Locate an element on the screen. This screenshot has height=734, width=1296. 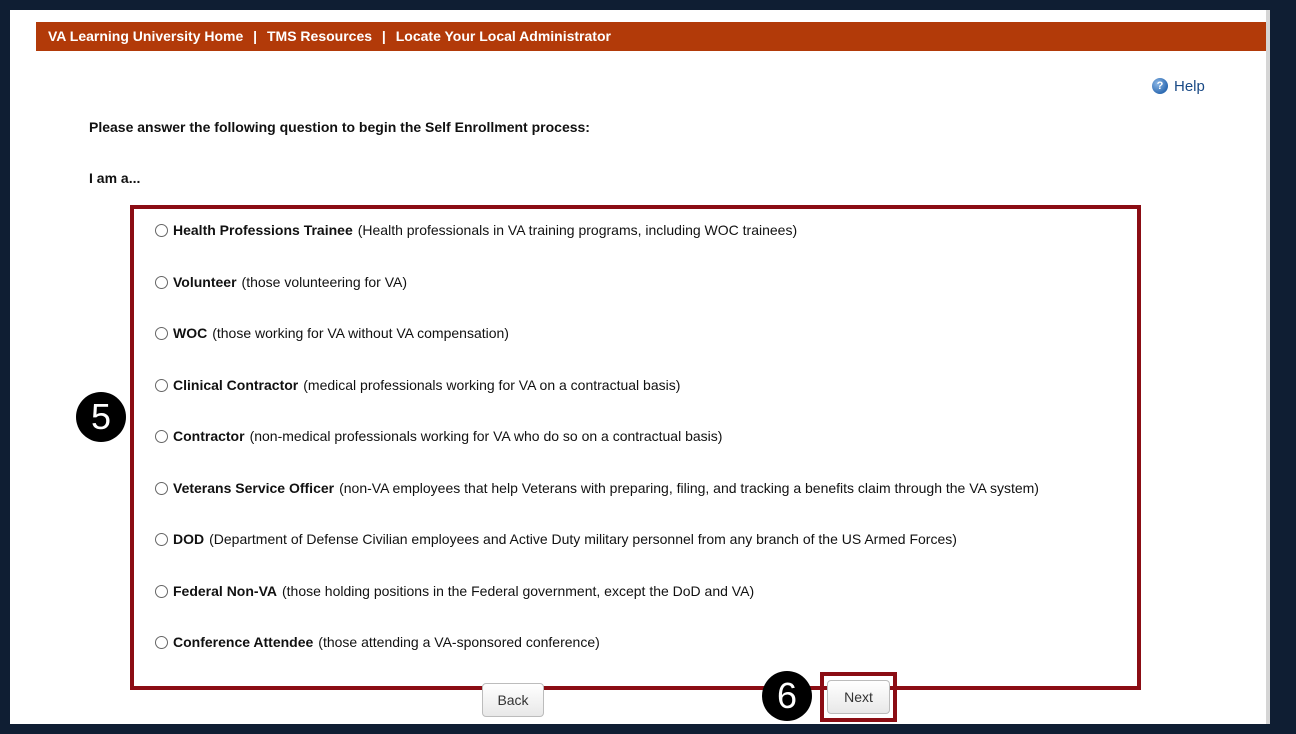
nav-link-locate-administrator: Locate Your Local Administrator is located at coordinates (503, 36).